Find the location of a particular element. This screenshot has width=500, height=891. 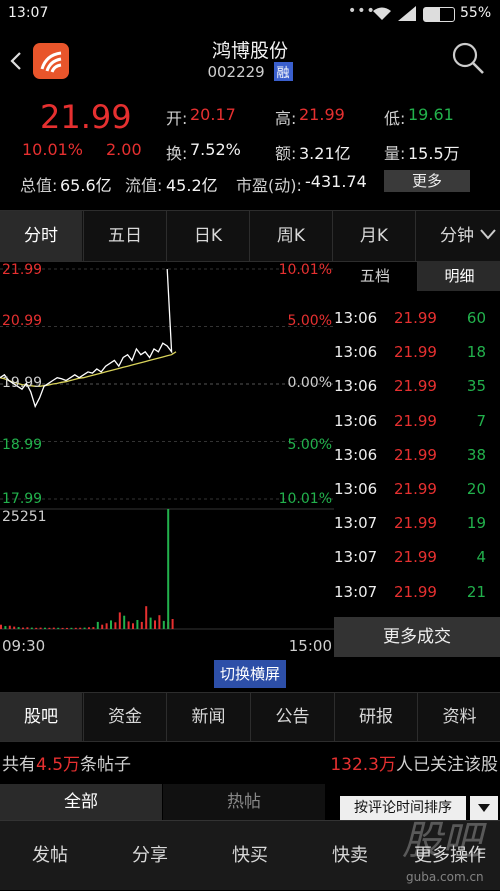

tab-five-levels: 五档 is located at coordinates (375, 276).